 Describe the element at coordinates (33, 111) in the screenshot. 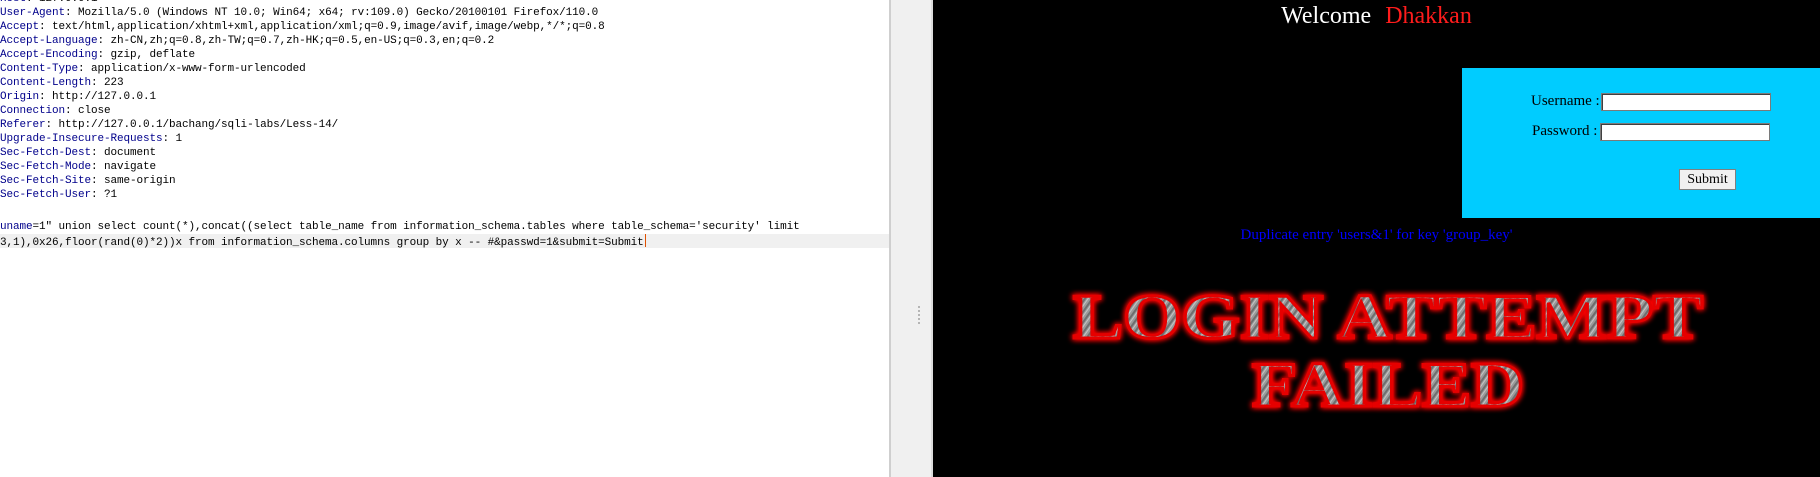

I see `header-name: Connection` at that location.